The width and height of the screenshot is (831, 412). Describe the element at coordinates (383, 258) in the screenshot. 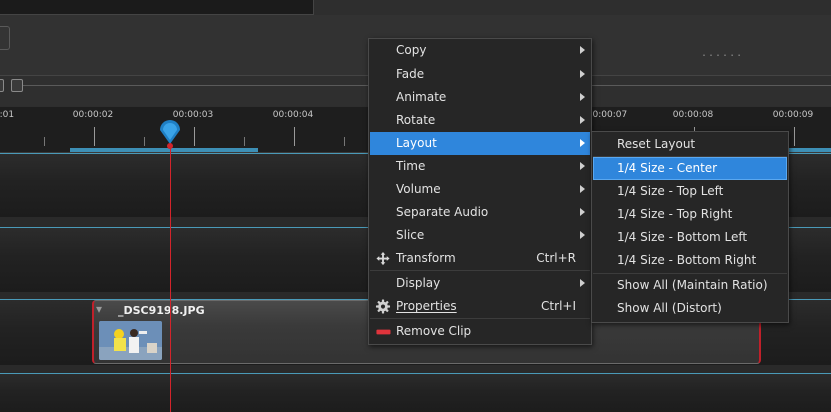

I see `move-icon` at that location.